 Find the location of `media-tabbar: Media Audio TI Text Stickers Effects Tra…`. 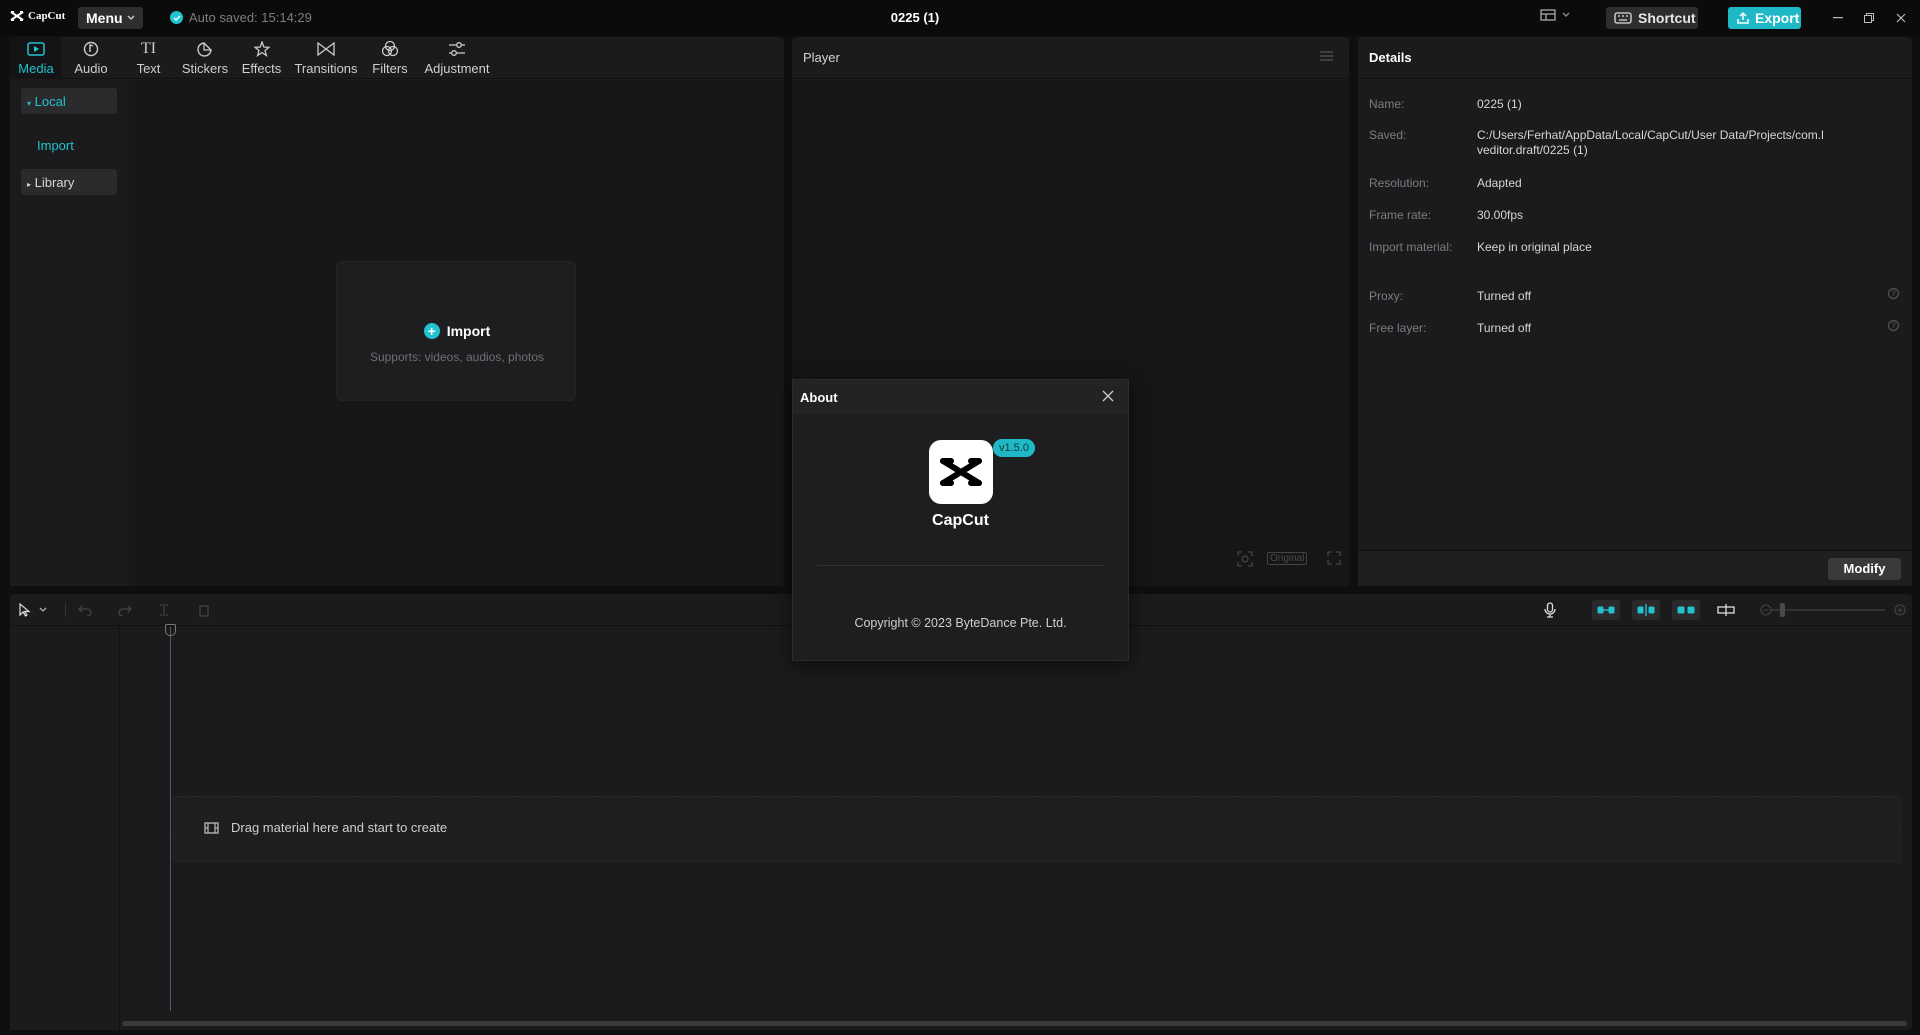

media-tabbar: Media Audio TI Text Stickers Effects Tra… is located at coordinates (397, 58).